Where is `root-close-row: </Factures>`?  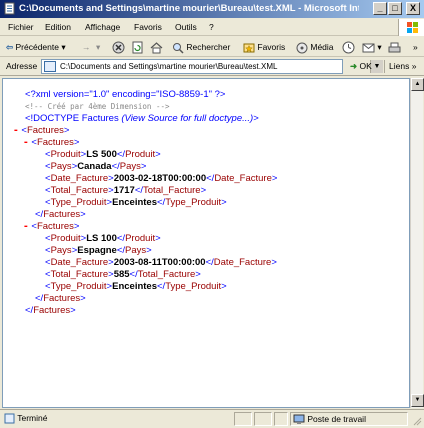
root-close-row: </Factures> is located at coordinates (50, 311).